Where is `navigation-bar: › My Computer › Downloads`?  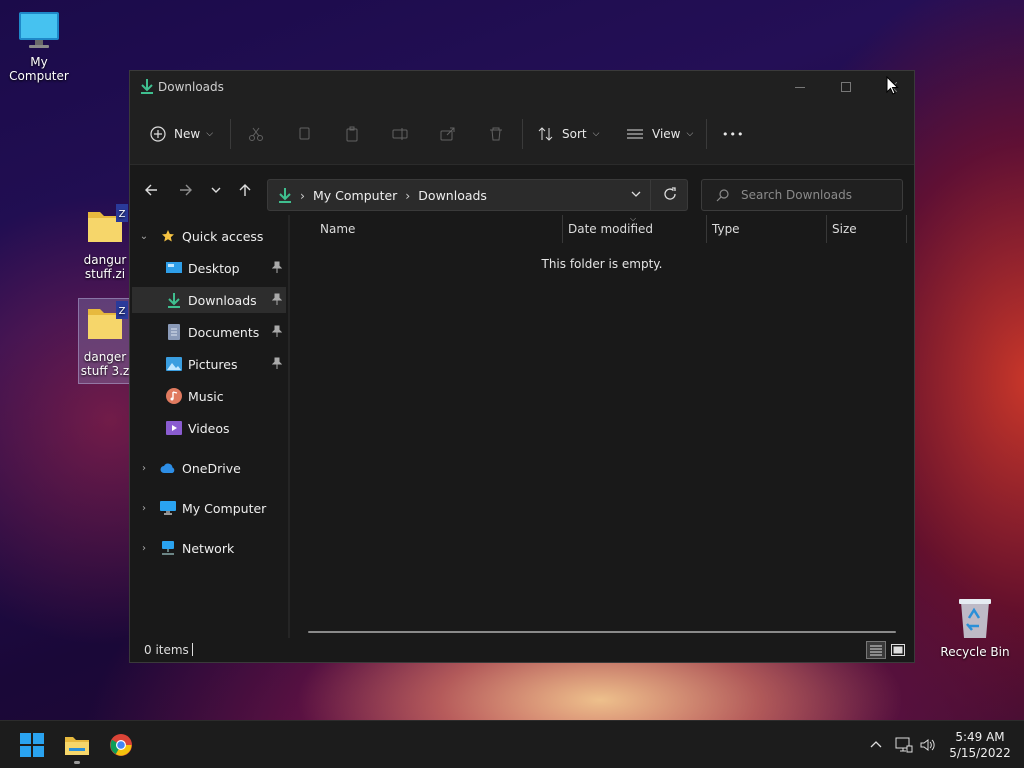
navigation-bar: › My Computer › Downloads is located at coordinates (522, 190).